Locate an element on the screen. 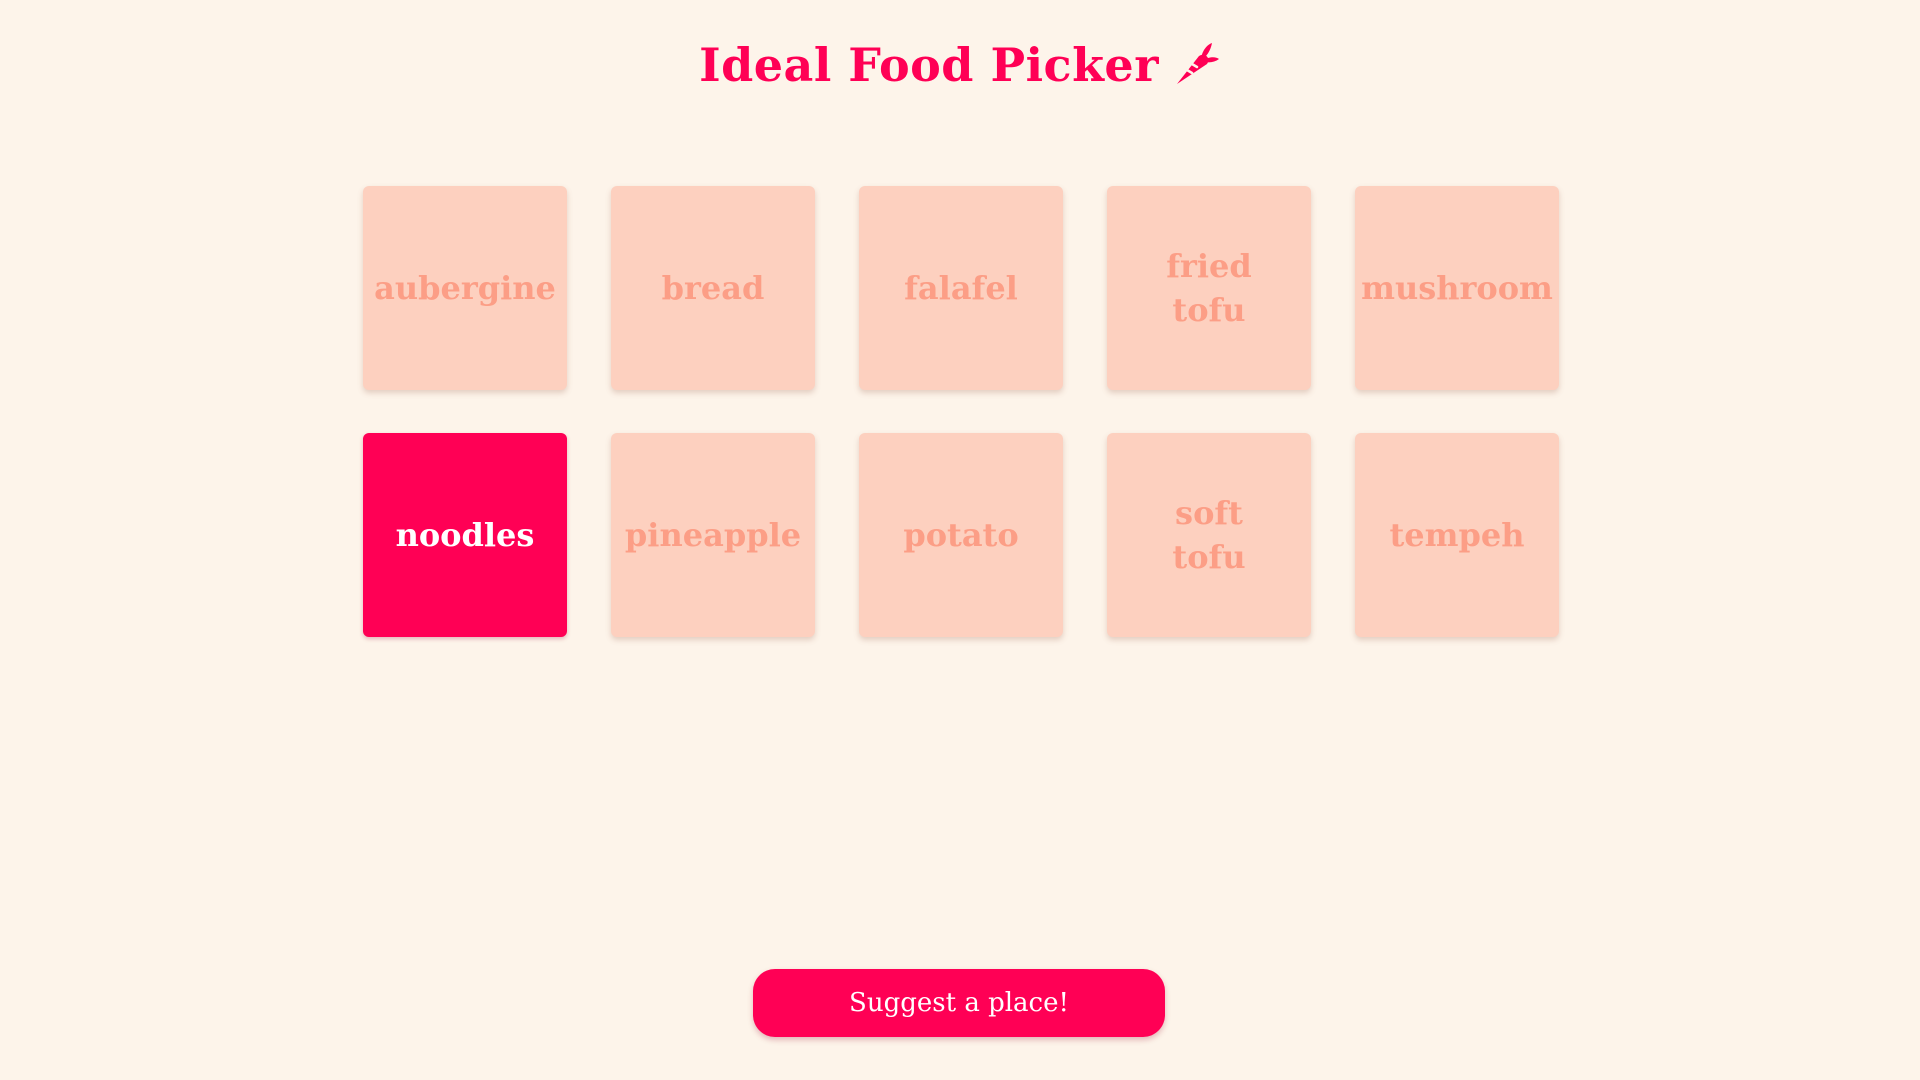 The height and width of the screenshot is (1080, 1920). food-card-soft-tofu: soft tofu is located at coordinates (1209, 535).